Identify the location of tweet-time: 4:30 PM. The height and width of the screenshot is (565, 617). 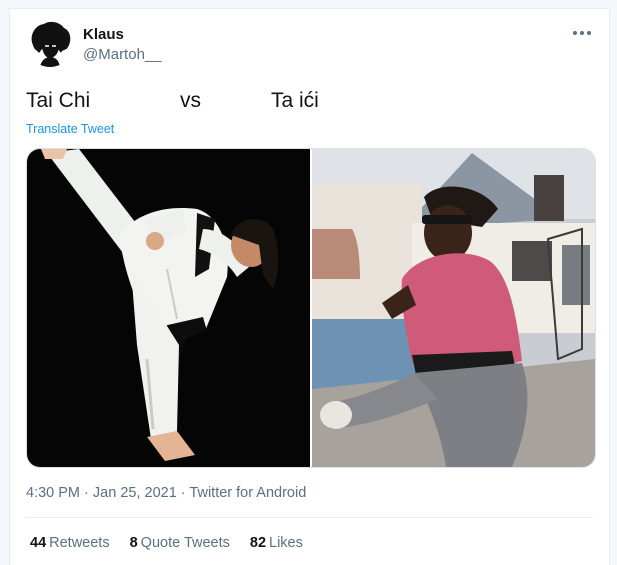
(53, 493).